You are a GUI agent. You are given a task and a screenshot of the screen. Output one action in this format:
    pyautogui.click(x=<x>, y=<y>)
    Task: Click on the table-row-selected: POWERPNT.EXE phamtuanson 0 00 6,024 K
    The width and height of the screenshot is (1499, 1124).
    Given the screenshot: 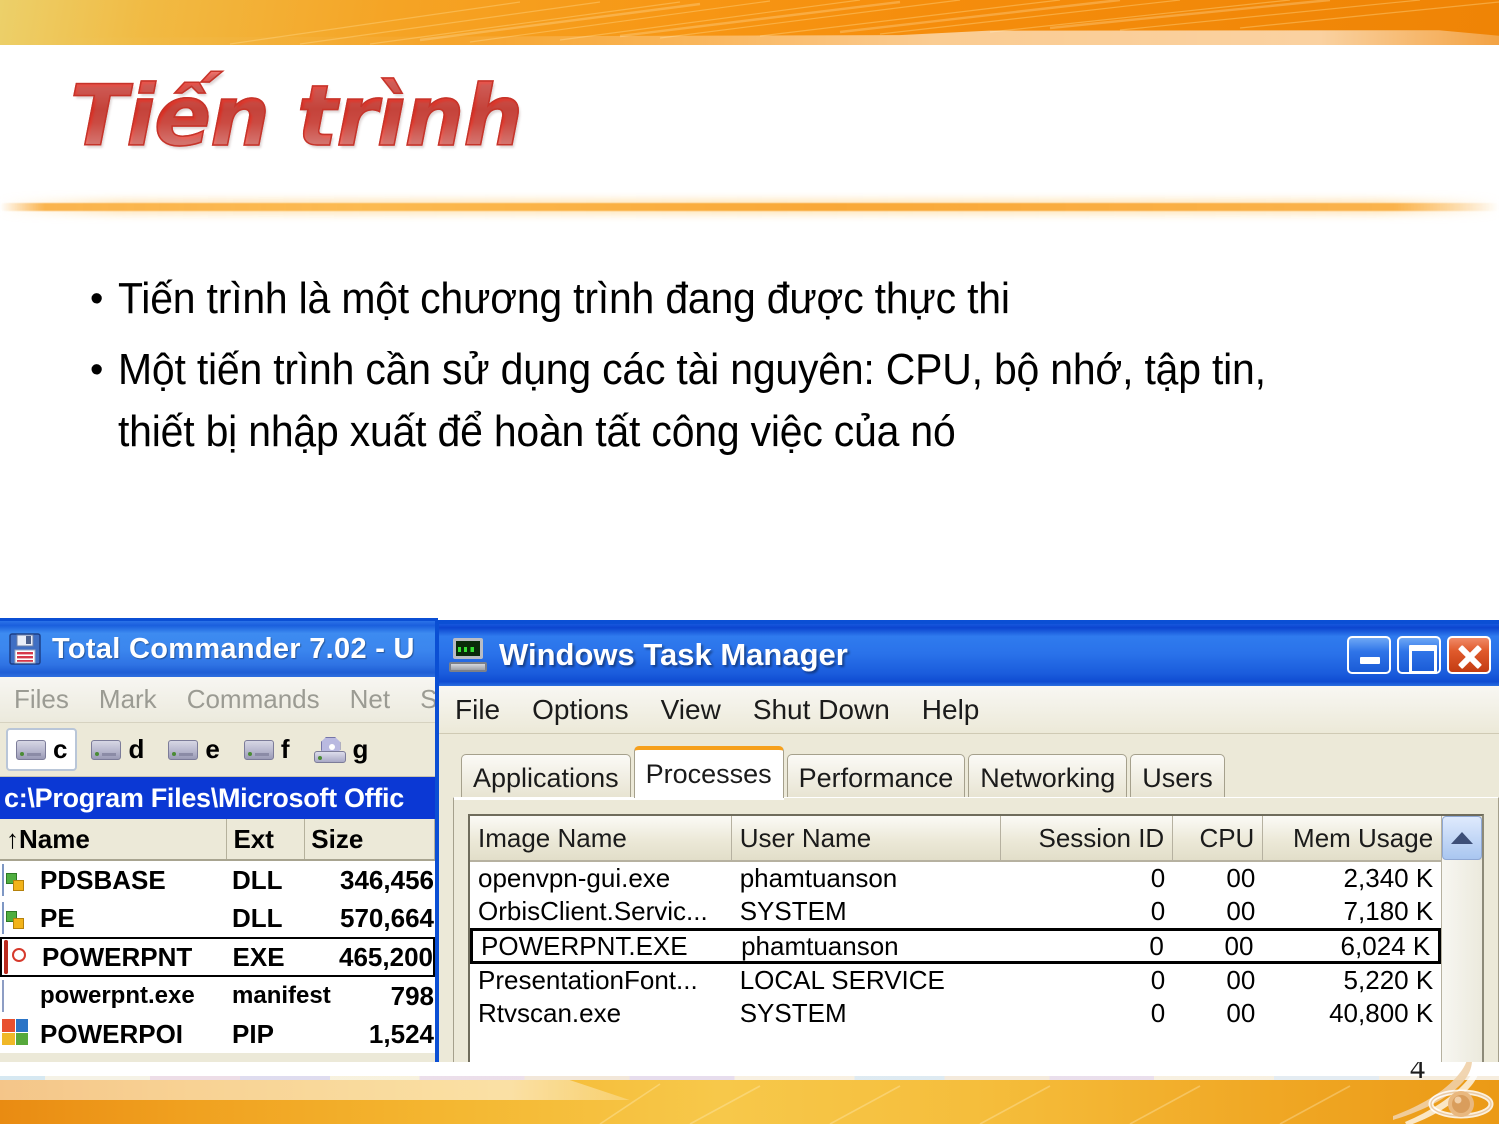 What is the action you would take?
    pyautogui.click(x=956, y=946)
    